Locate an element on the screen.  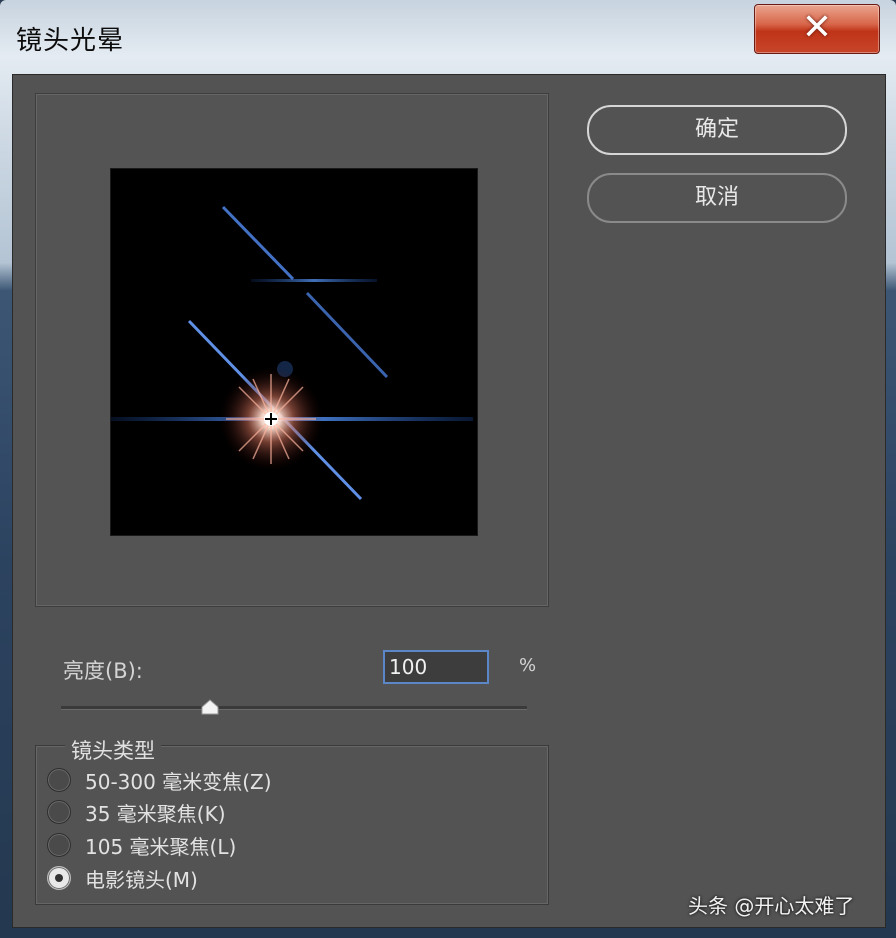
ok-button: 确定 is located at coordinates (717, 130).